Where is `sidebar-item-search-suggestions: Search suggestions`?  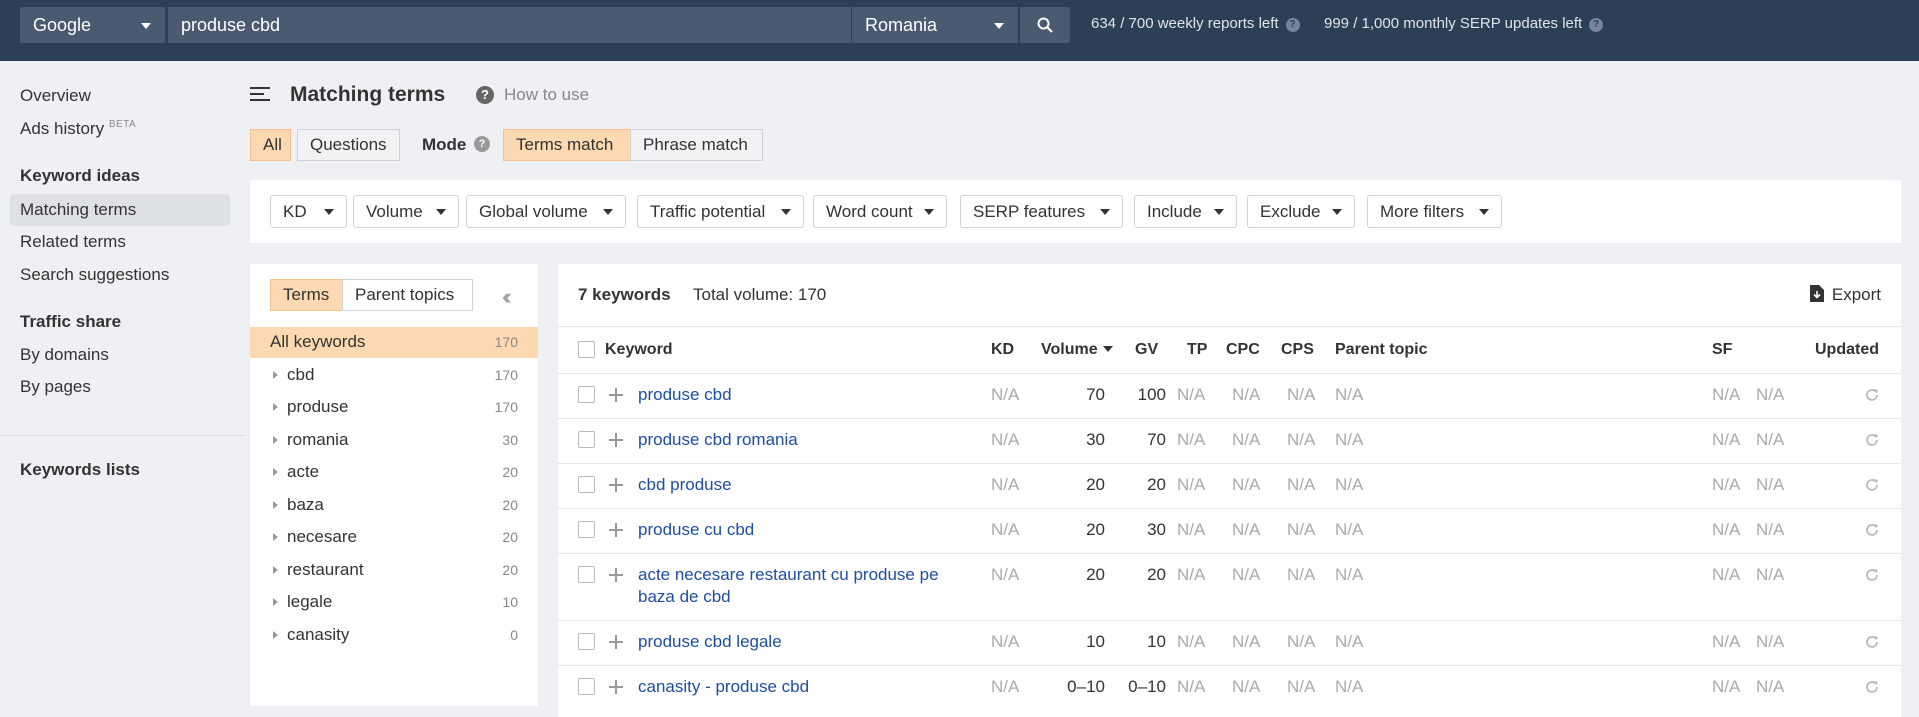 sidebar-item-search-suggestions: Search suggestions is located at coordinates (94, 275).